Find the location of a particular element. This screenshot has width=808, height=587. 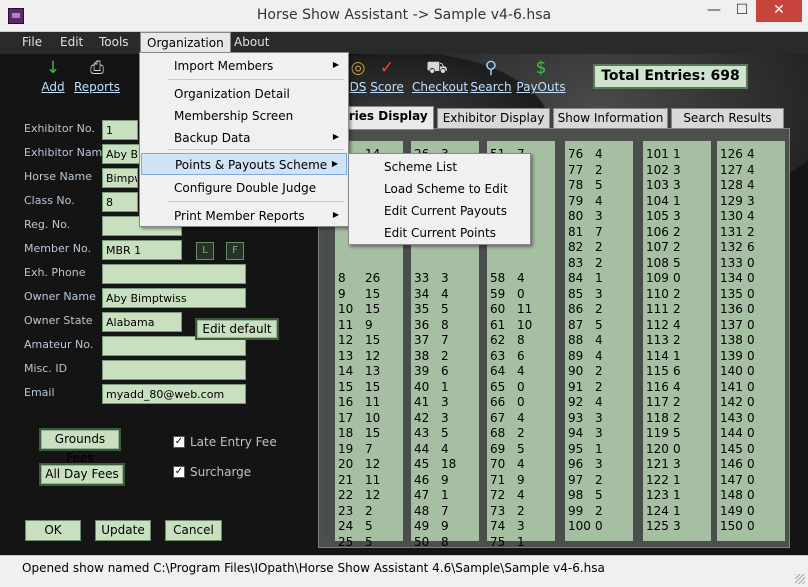

entry-row: 137 0 is located at coordinates (751, 326).